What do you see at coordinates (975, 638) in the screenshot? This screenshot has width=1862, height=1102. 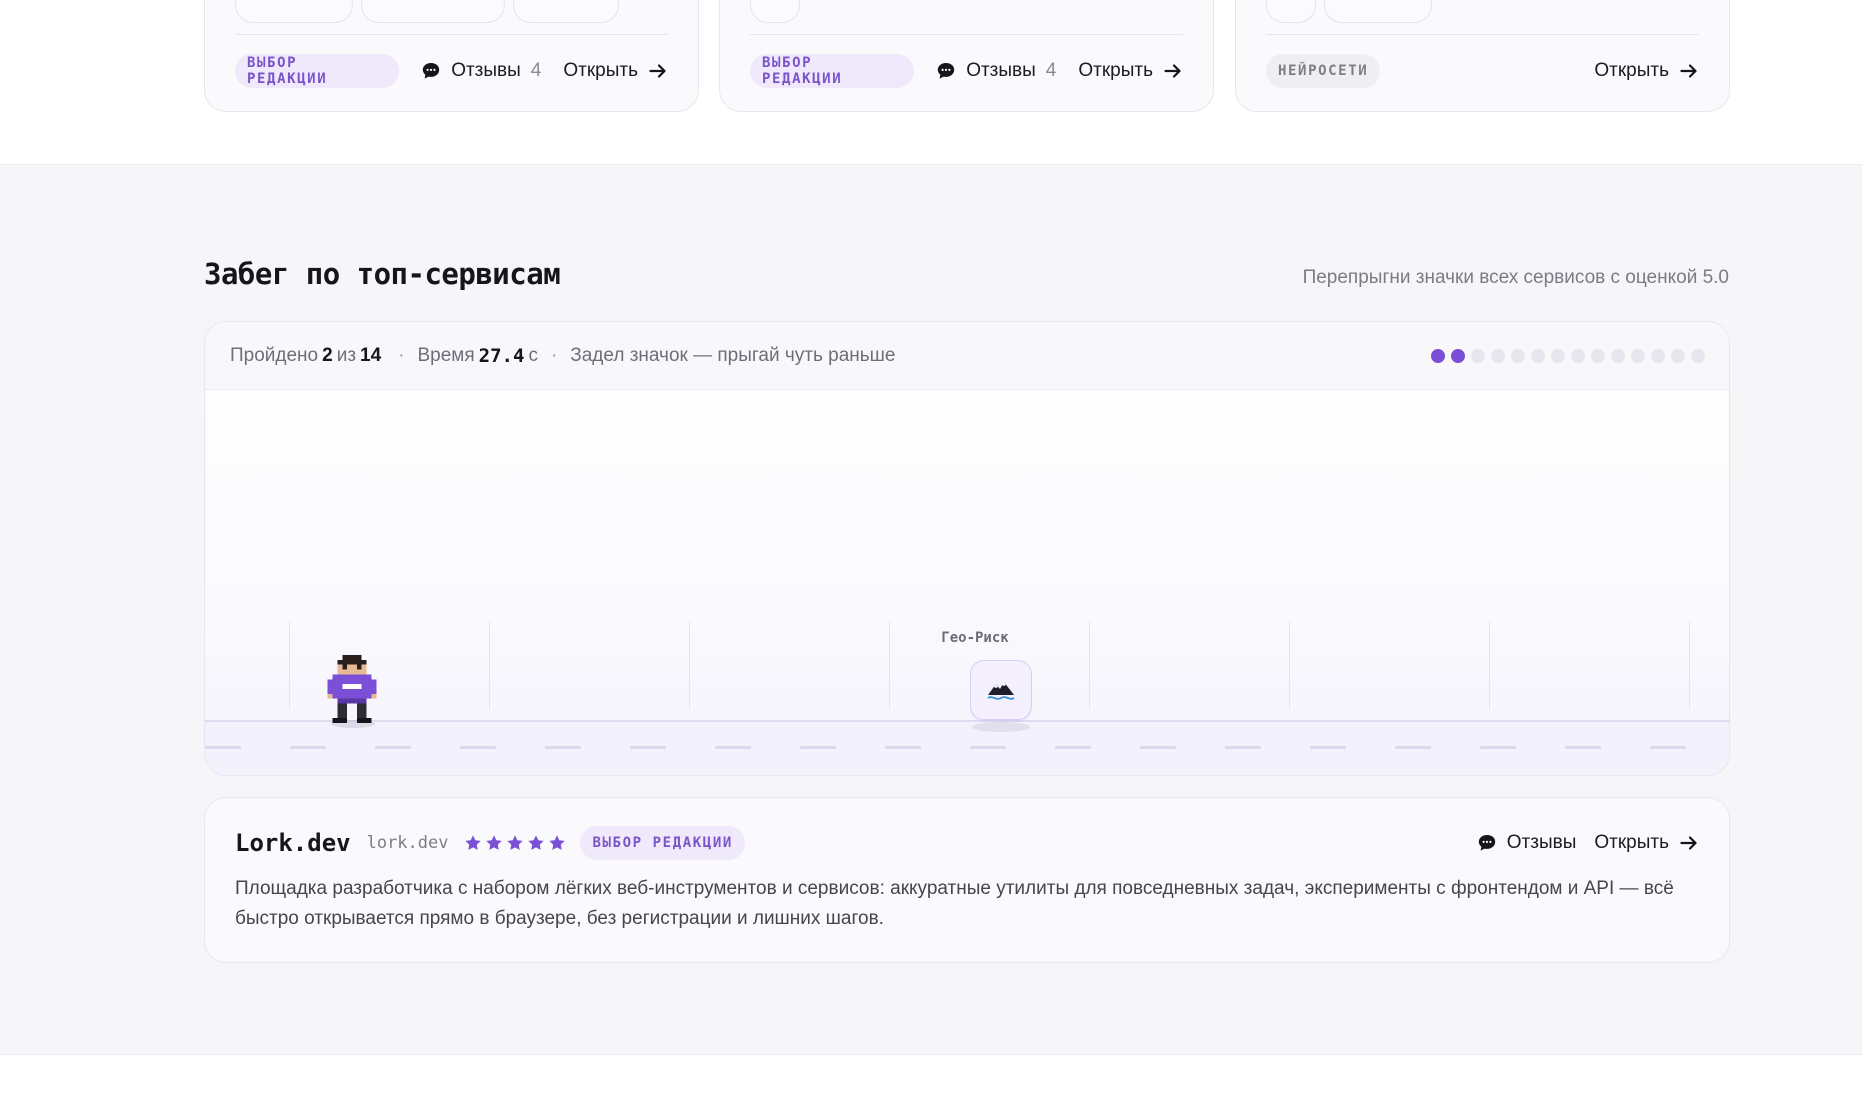 I see `obstacle-label: Гео-Риск` at bounding box center [975, 638].